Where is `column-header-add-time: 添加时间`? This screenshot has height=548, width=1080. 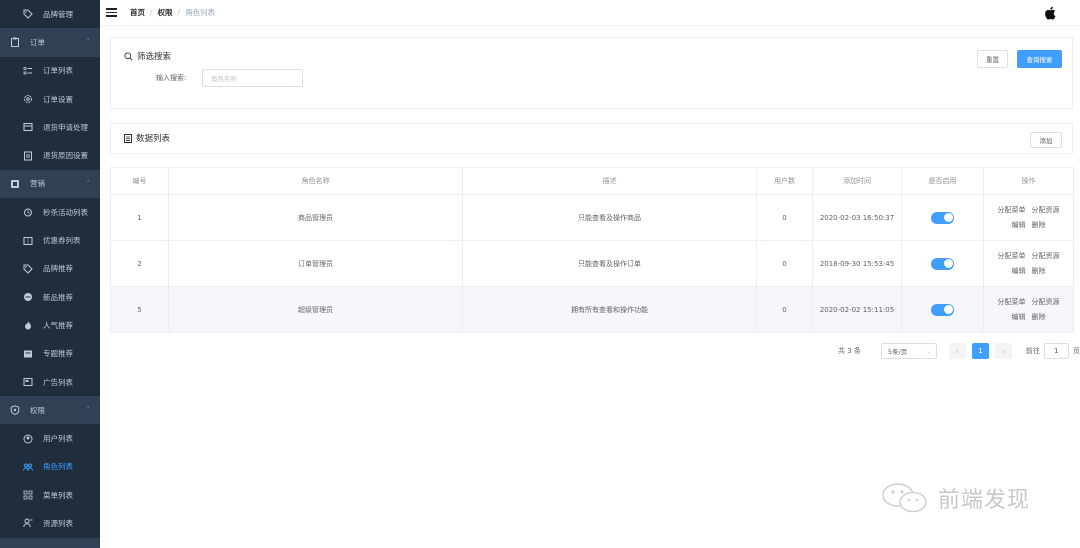 column-header-add-time: 添加时间 is located at coordinates (857, 181).